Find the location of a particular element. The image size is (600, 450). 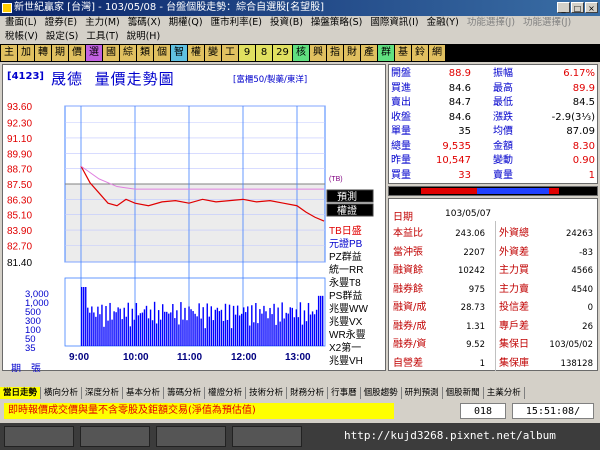

toolbar-button: 鈴 is located at coordinates (420, 53).